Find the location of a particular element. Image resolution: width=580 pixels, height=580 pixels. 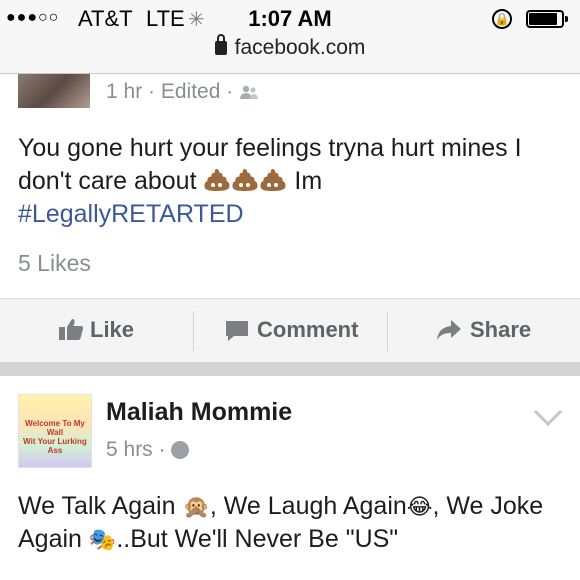

laughing-emoji-icon: 😂 is located at coordinates (419, 506).